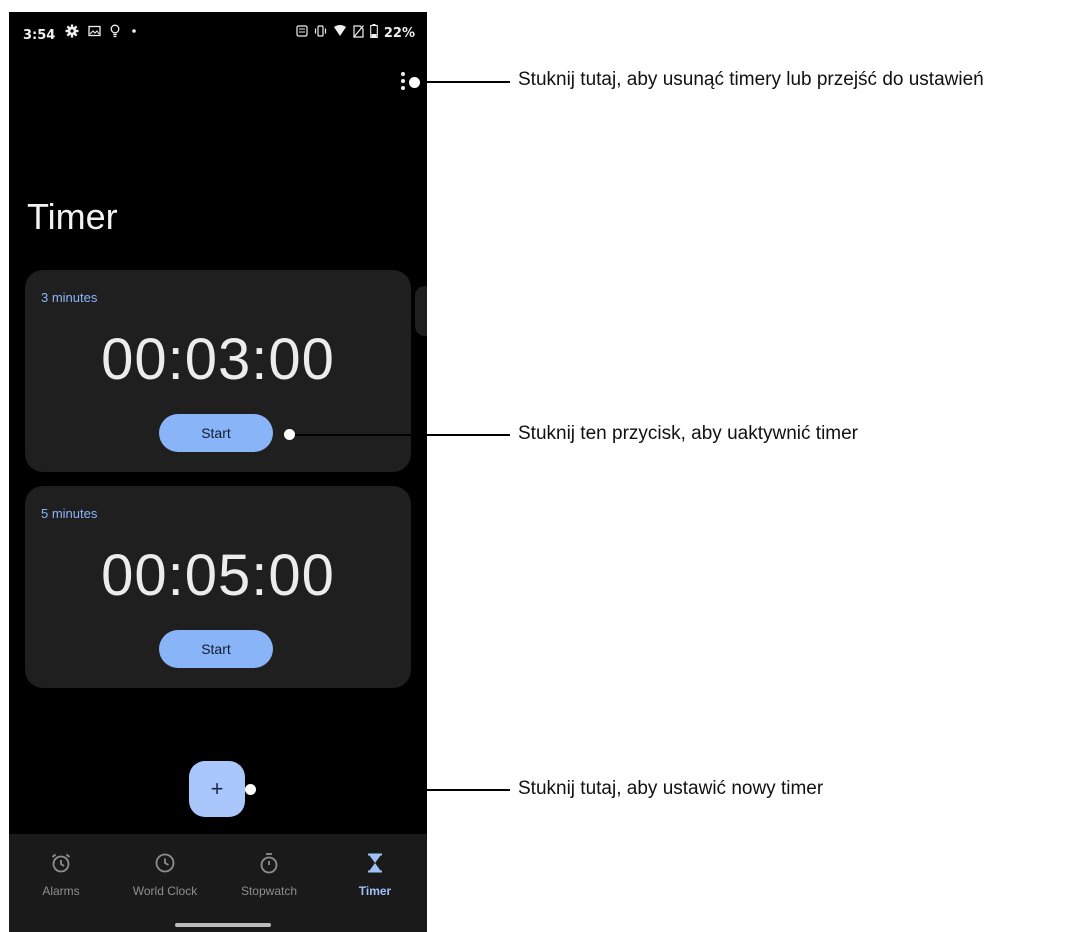 Image resolution: width=1078 pixels, height=932 pixels. I want to click on callout-add: Stuknij tutaj, aby ustawić nowy timer, so click(671, 788).